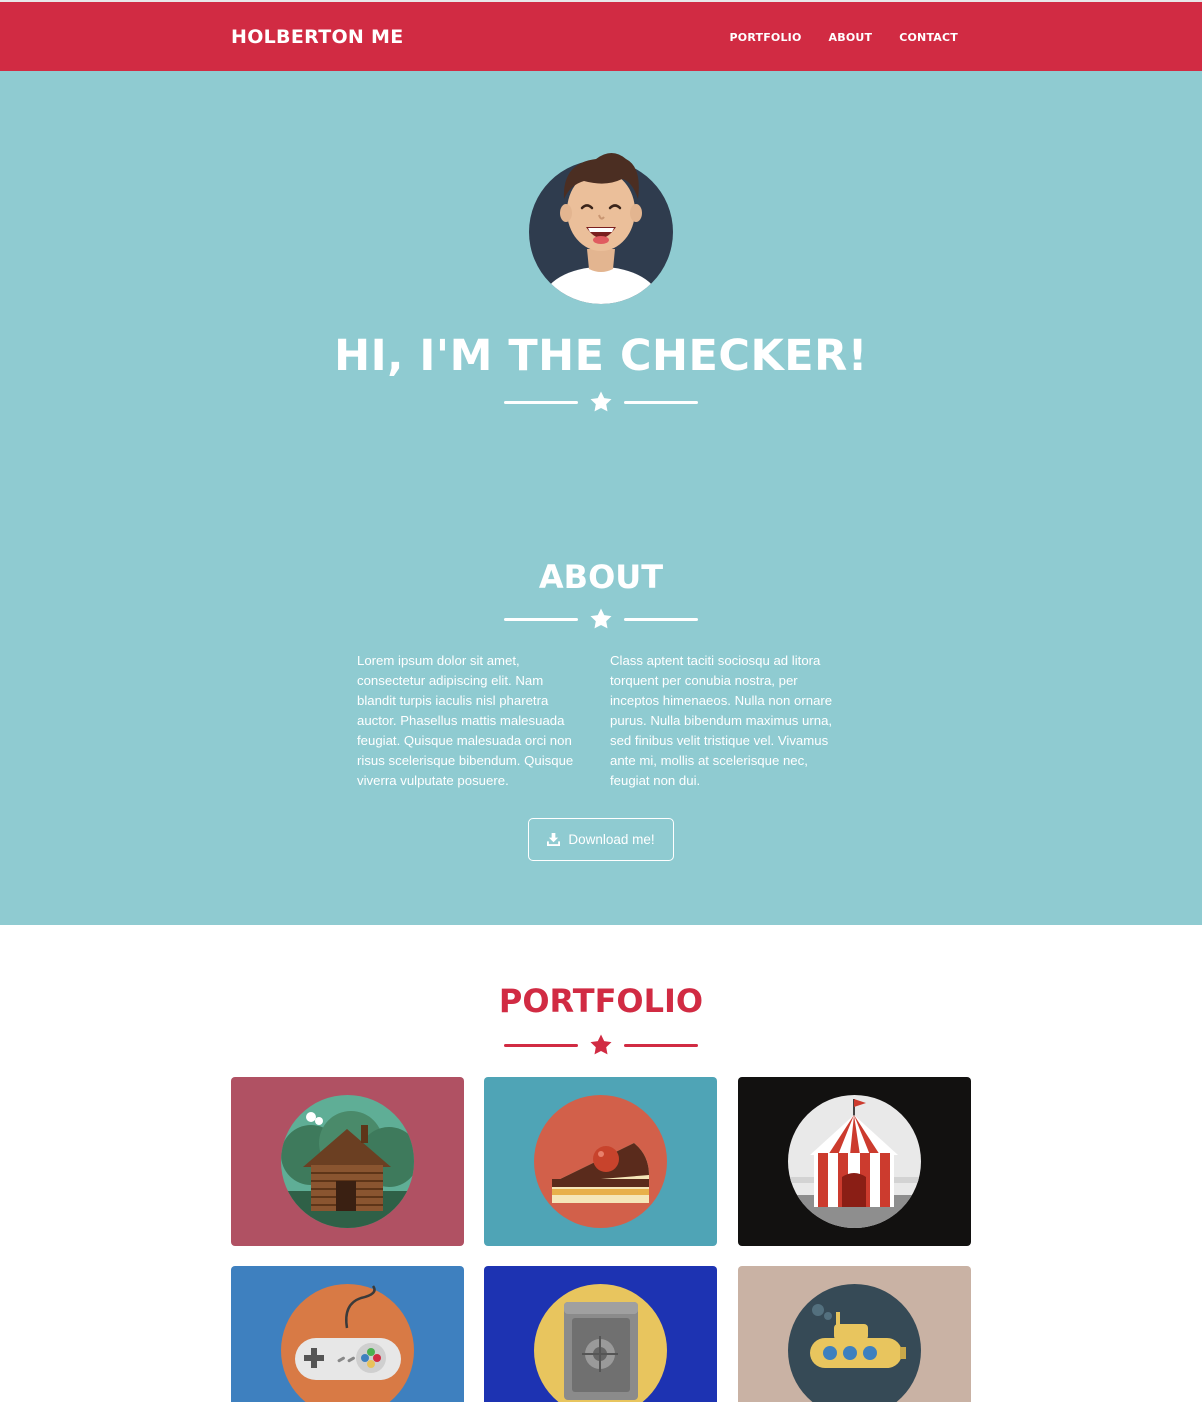  I want to click on nav-link-about: ABOUT, so click(851, 37).